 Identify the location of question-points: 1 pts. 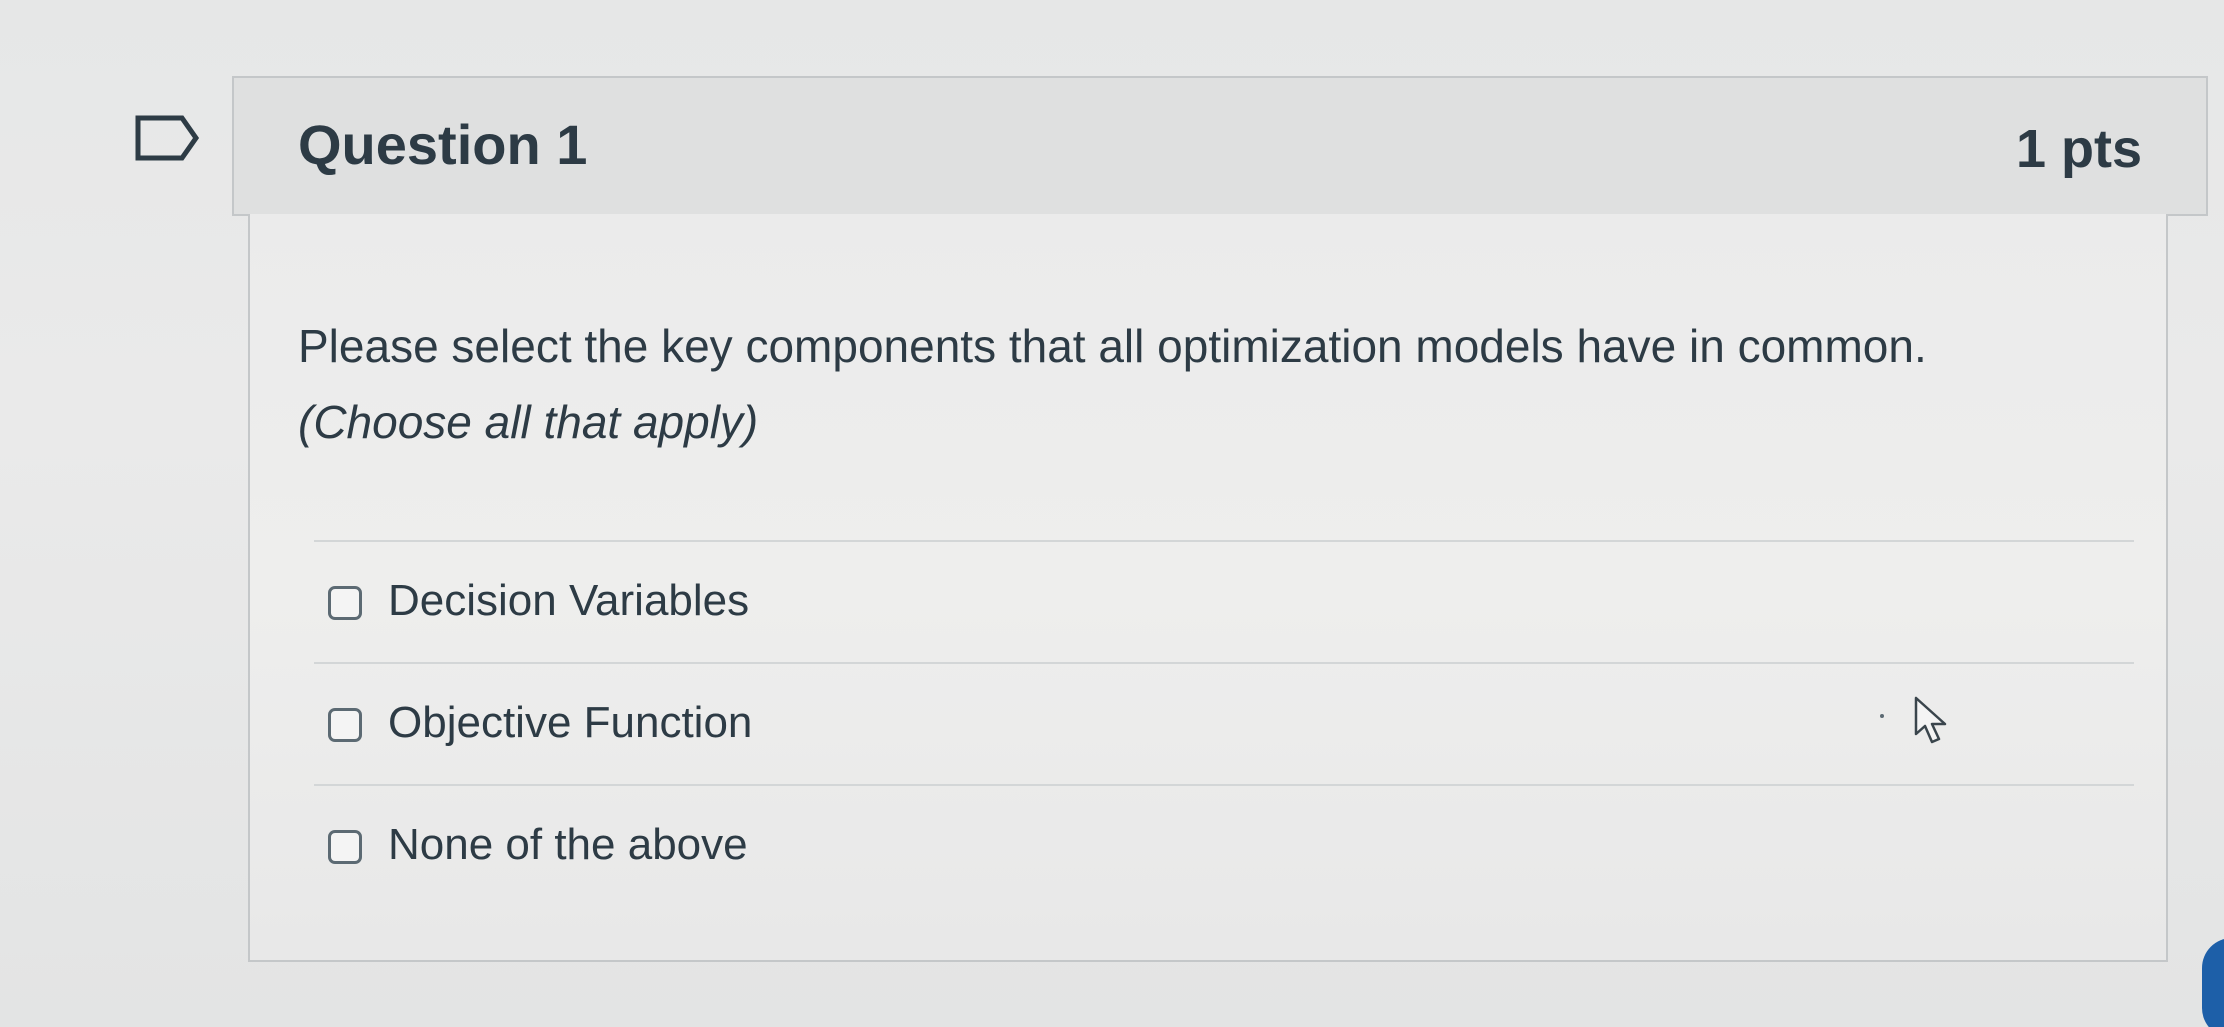
(2078, 149).